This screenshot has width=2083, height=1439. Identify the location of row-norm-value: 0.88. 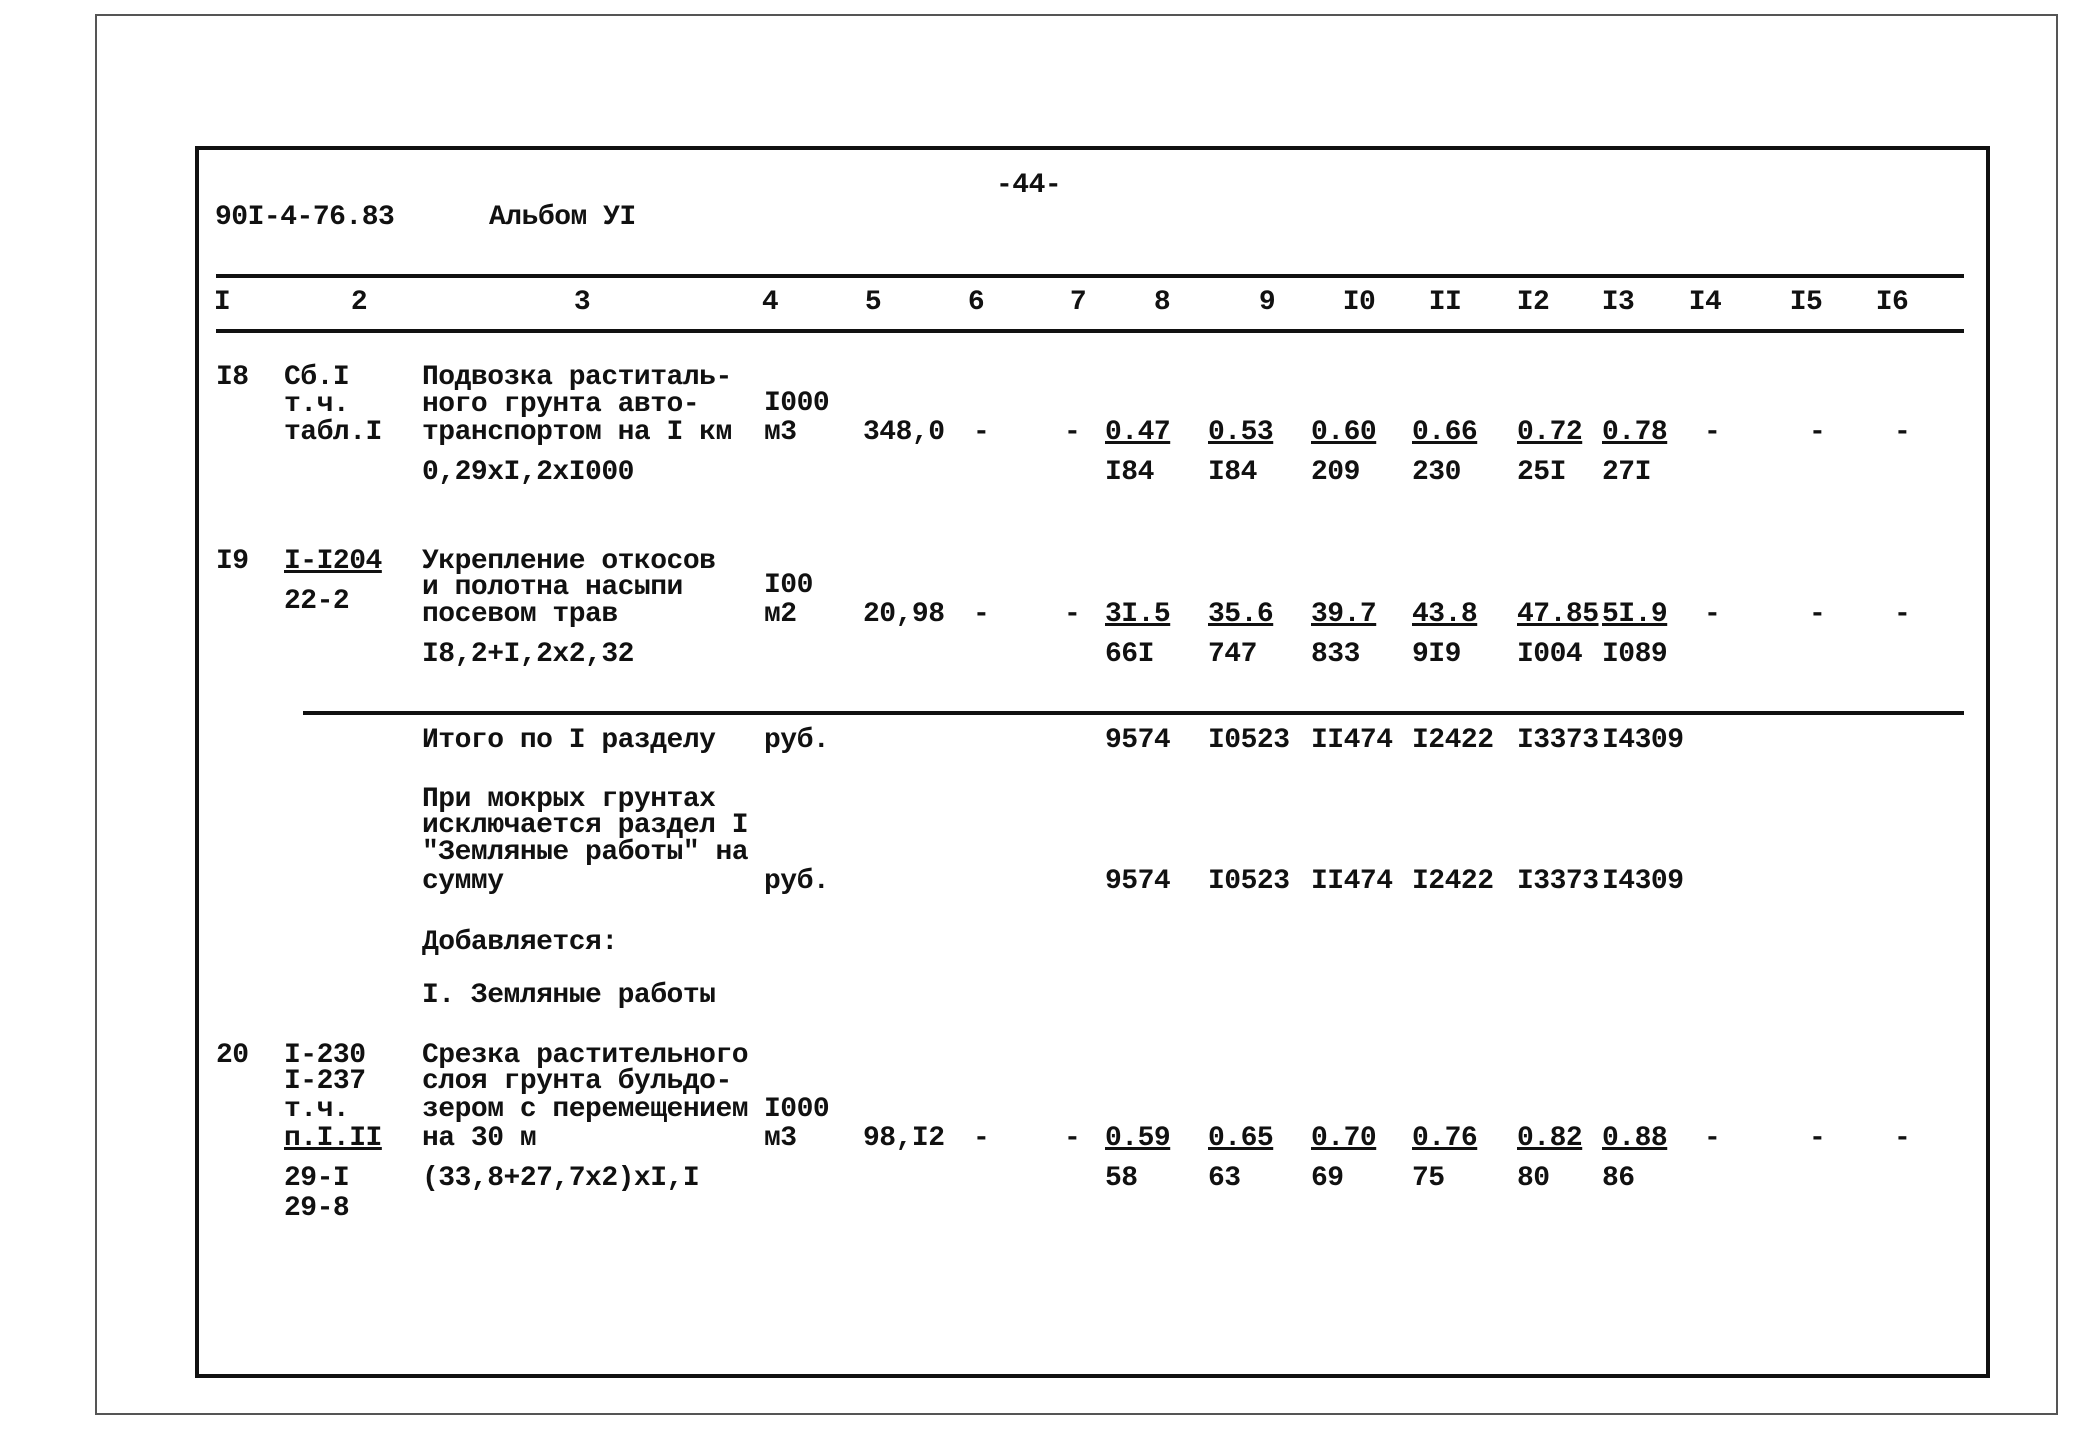
(1635, 1138).